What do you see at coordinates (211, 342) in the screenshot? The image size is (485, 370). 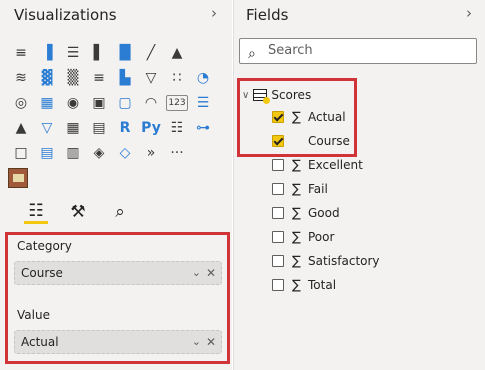 I see `value-remove-icon: ✕` at bounding box center [211, 342].